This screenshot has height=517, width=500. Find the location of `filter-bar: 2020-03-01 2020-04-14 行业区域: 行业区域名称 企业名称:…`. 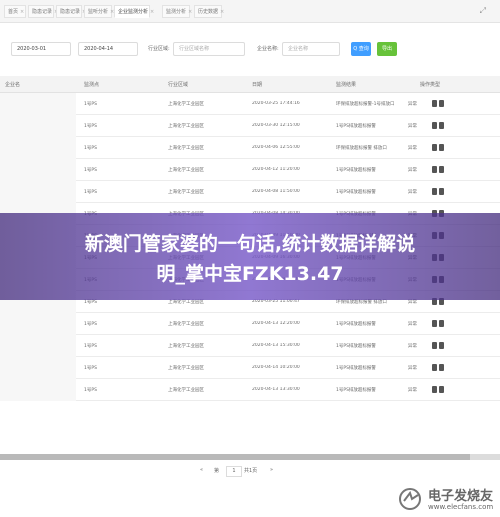

filter-bar: 2020-03-01 2020-04-14 行业区域: 行业区域名称 企业名称:… is located at coordinates (250, 49).